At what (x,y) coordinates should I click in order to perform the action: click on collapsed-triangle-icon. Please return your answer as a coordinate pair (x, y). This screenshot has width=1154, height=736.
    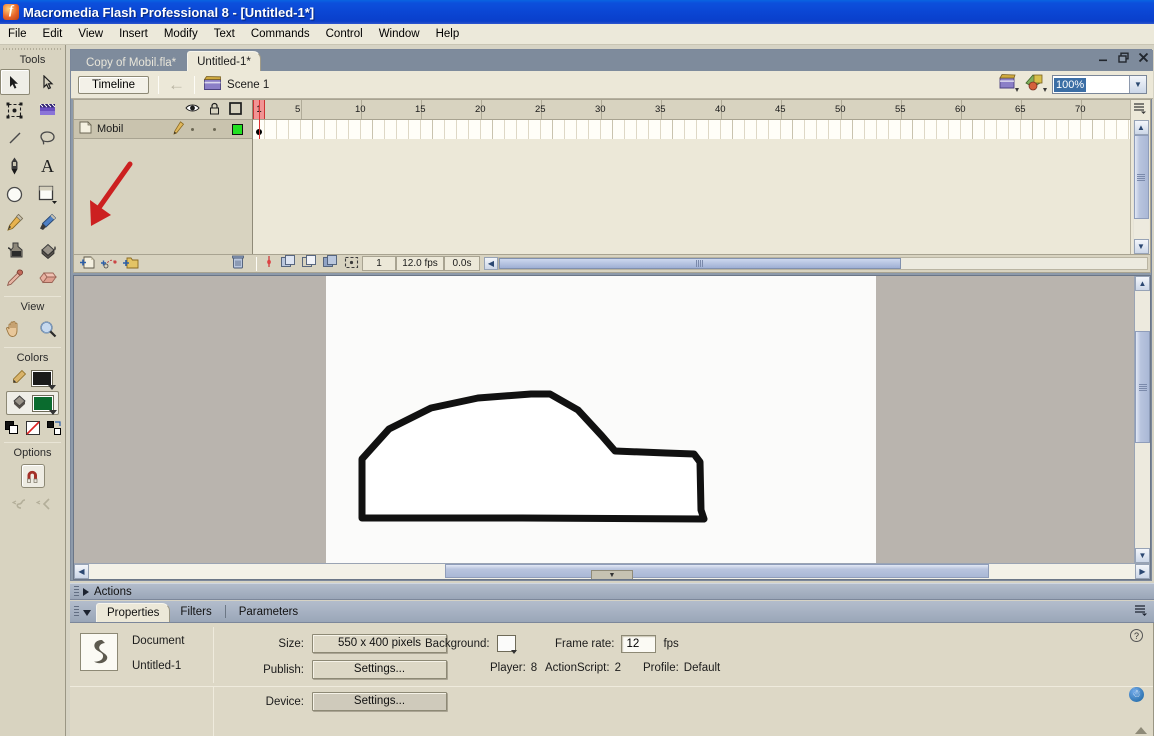
    Looking at the image, I should click on (86, 591).